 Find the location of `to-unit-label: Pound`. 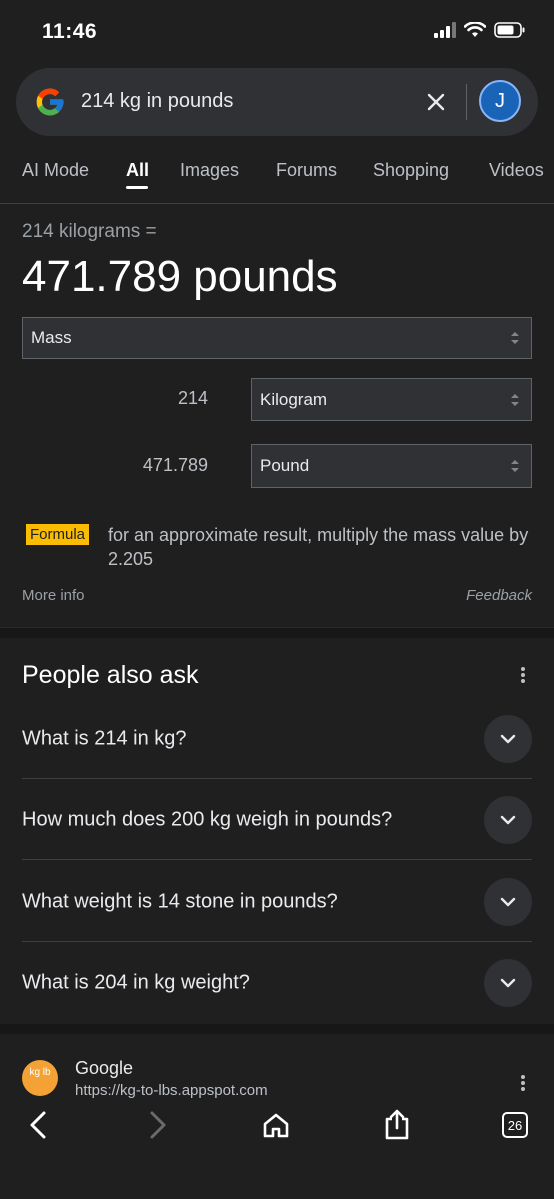

to-unit-label: Pound is located at coordinates (285, 465).